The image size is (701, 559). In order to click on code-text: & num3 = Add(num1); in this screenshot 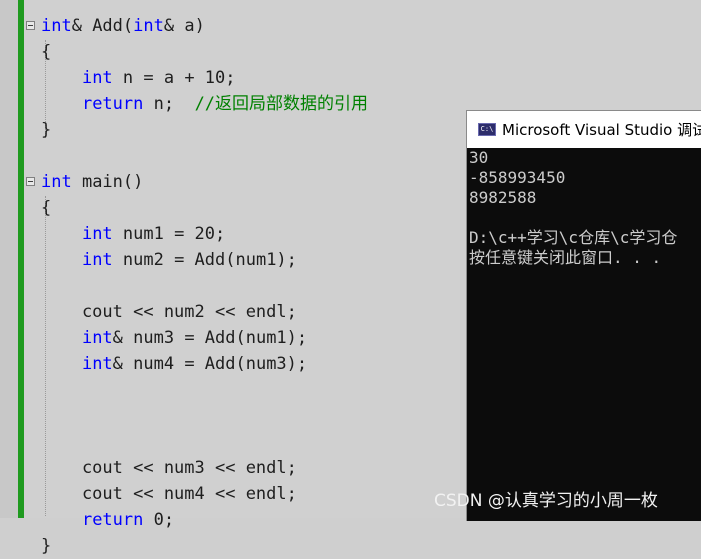, I will do `click(210, 338)`.